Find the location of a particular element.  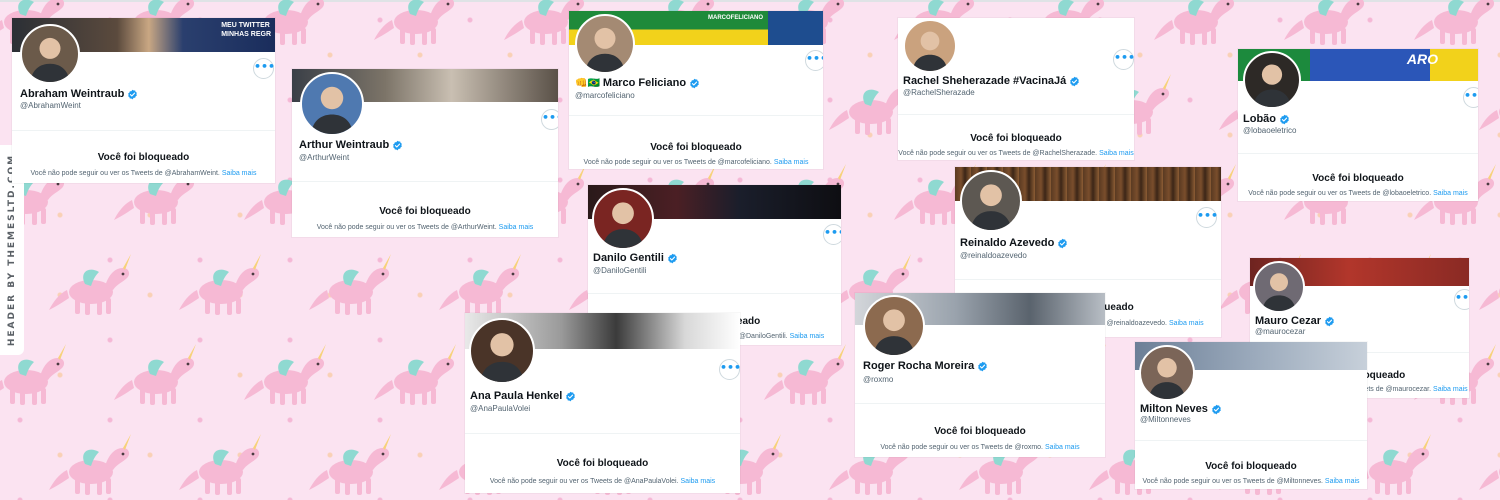

profile-name: Abraham Weintraub is located at coordinates (79, 94).